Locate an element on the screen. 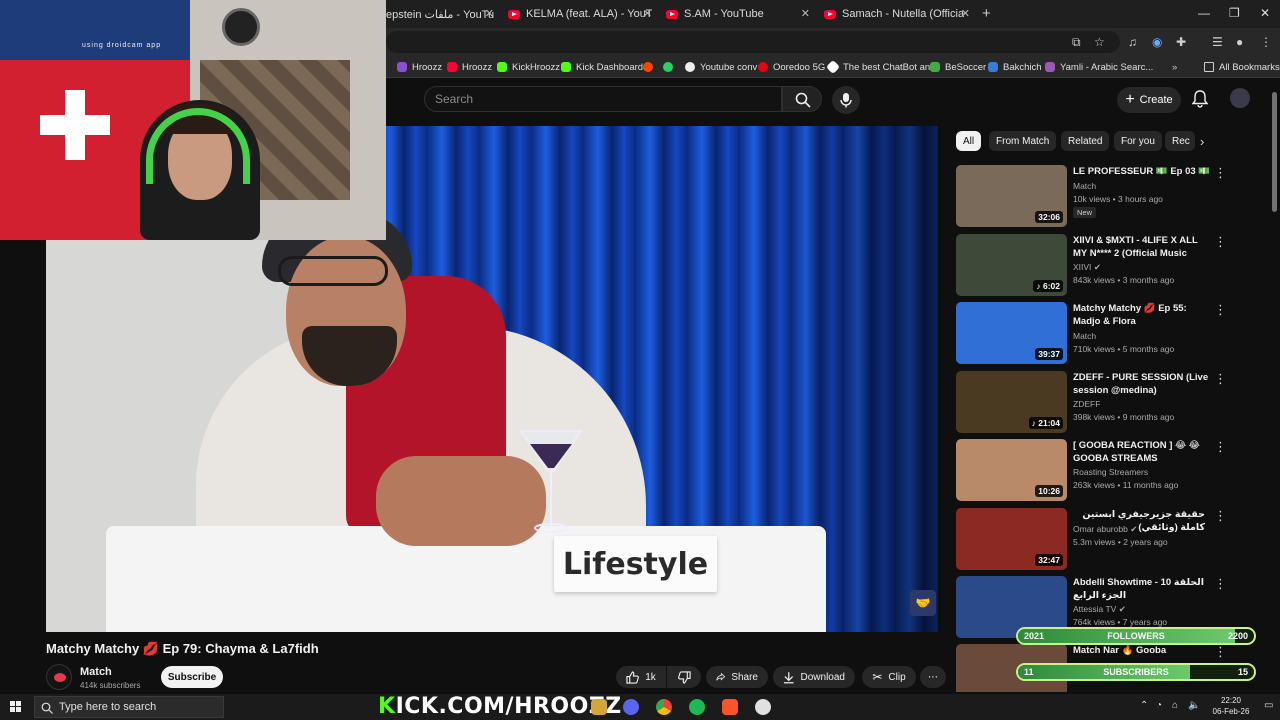 Image resolution: width=1280 pixels, height=720 pixels. more-actions-button: ⋯ is located at coordinates (933, 677).